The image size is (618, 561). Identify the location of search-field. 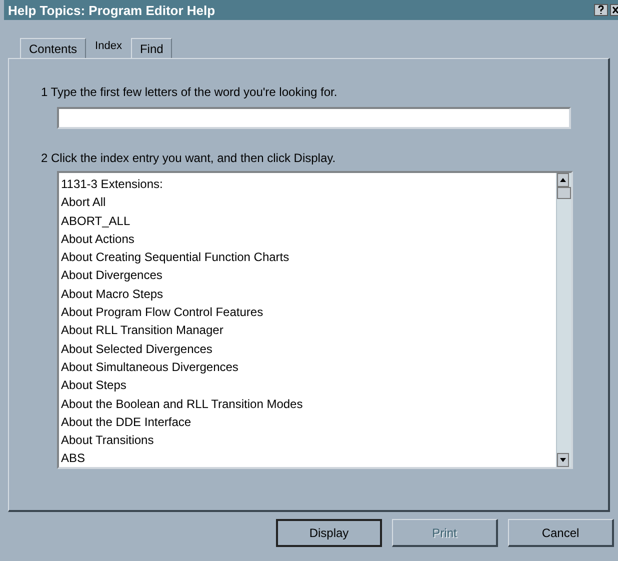
(314, 118).